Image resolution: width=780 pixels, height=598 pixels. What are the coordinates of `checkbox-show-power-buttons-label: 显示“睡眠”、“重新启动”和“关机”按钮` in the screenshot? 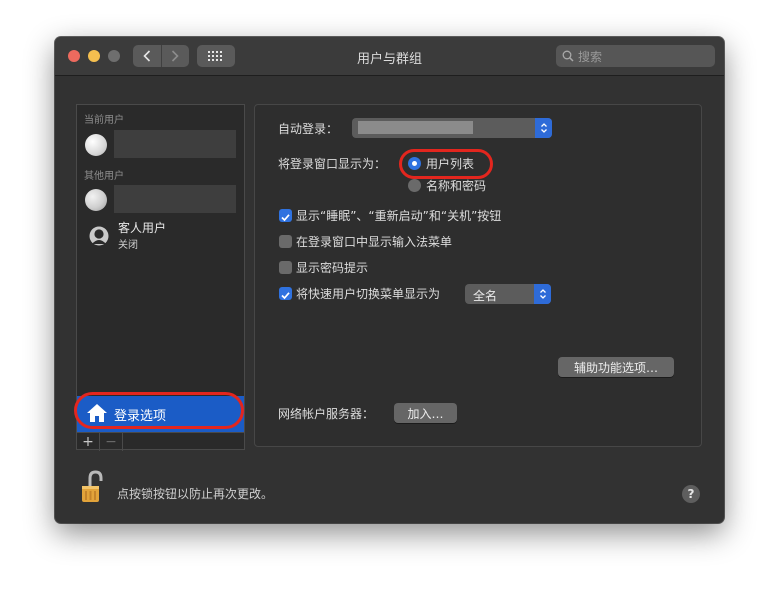 It's located at (398, 215).